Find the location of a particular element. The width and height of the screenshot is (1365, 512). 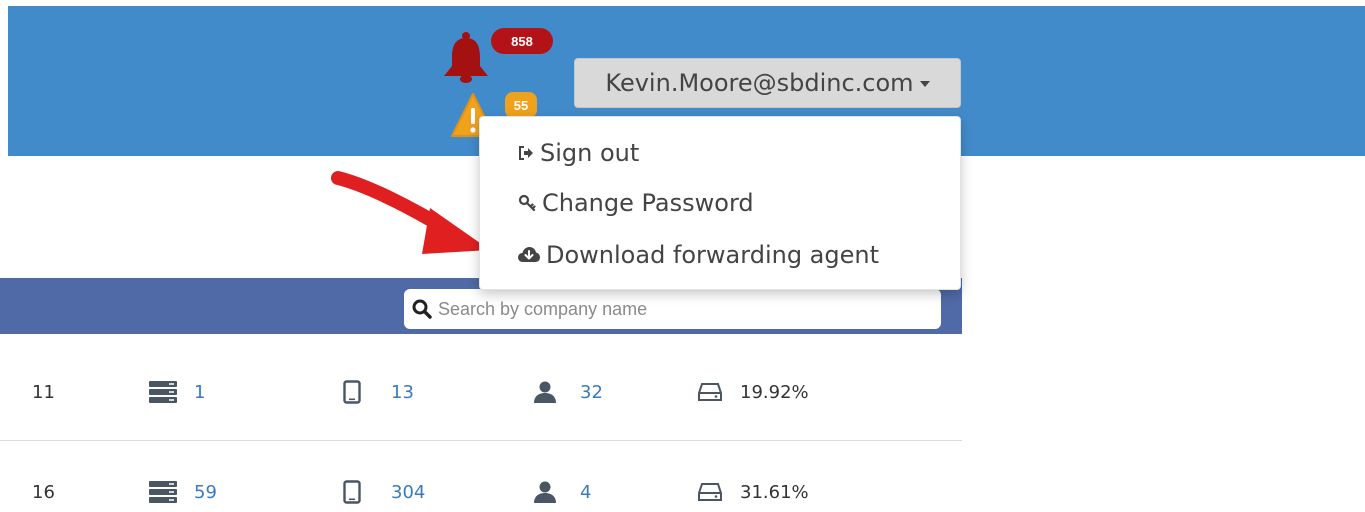

sign-out-menu-item: Sign out is located at coordinates (578, 153).